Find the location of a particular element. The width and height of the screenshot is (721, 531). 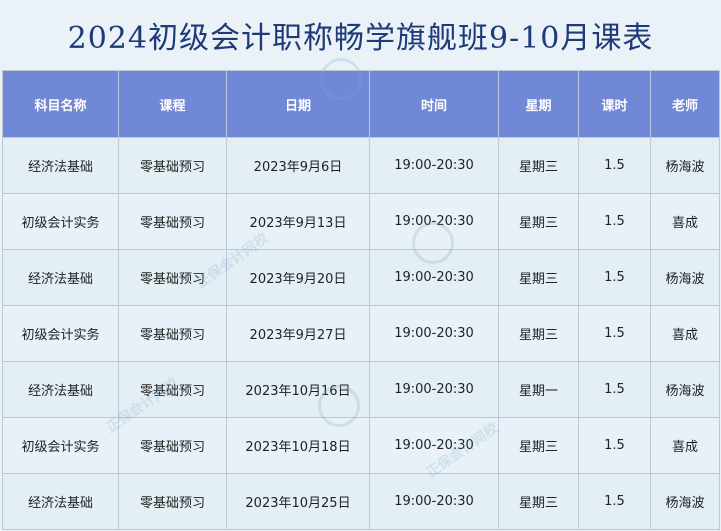

table-row: 经济法基础 零基础预习 2023年9月20日 19:00-20:30 星期三 1.5 杨海波 is located at coordinates (361, 277).